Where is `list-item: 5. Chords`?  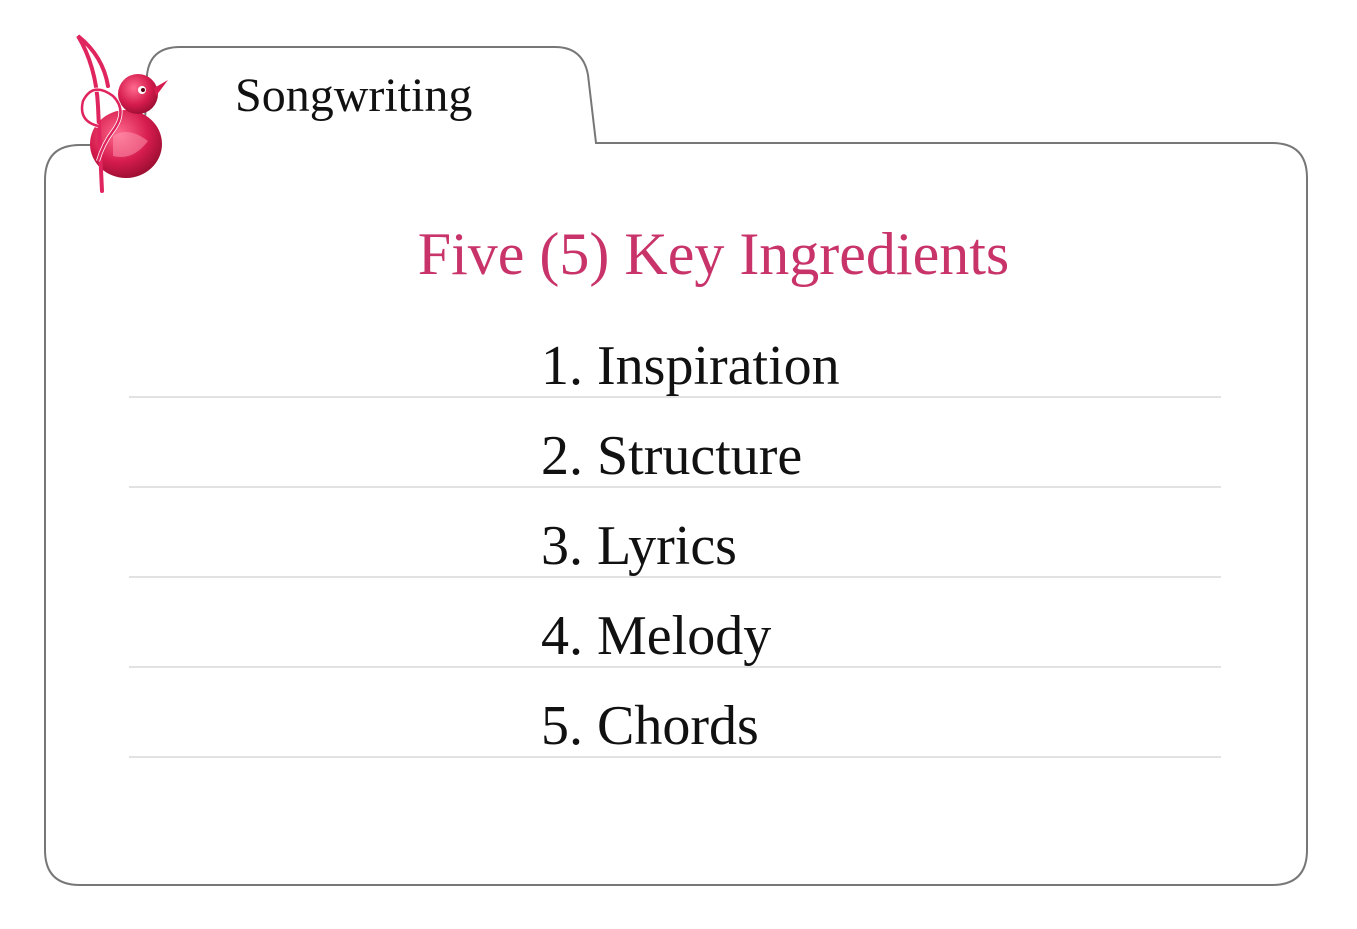
list-item: 5. Chords is located at coordinates (675, 713).